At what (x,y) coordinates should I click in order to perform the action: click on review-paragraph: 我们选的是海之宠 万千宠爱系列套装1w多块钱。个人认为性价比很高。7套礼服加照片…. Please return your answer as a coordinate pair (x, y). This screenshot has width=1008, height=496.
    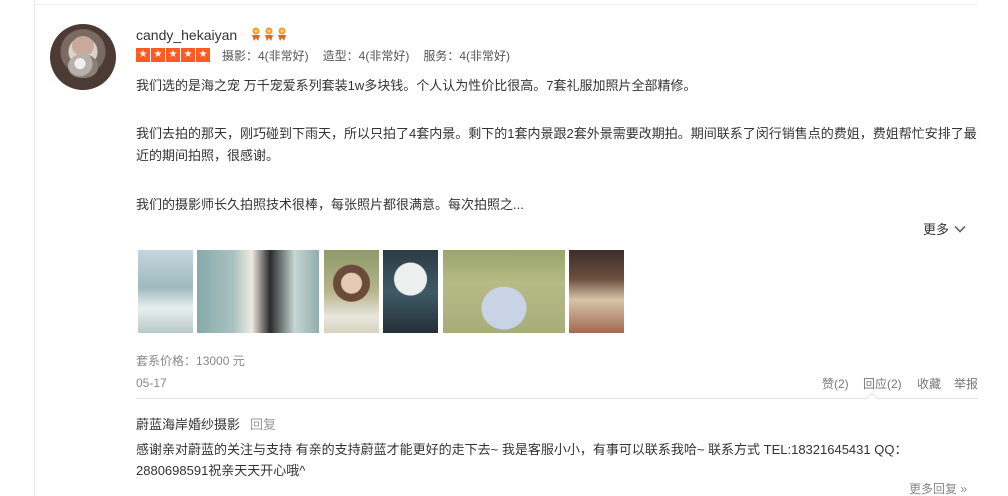
    Looking at the image, I should click on (416, 85).